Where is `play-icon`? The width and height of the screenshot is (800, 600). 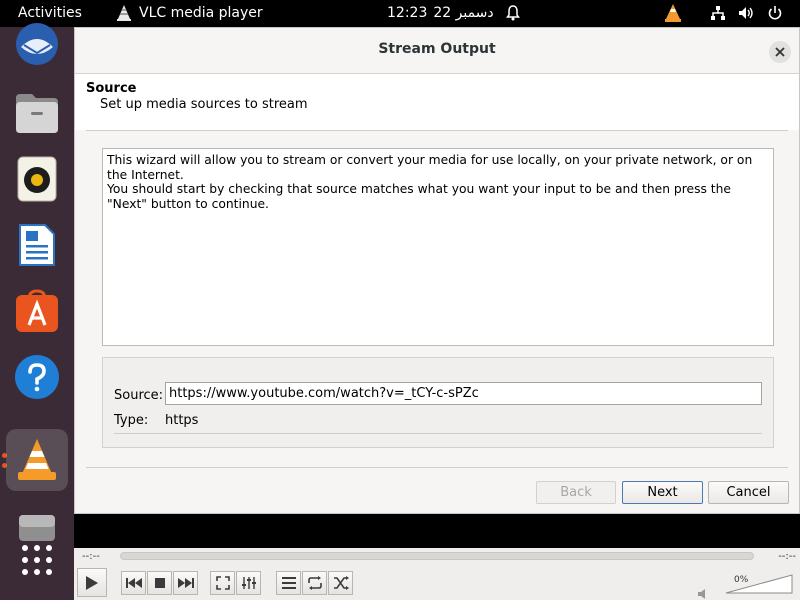 play-icon is located at coordinates (92, 582).